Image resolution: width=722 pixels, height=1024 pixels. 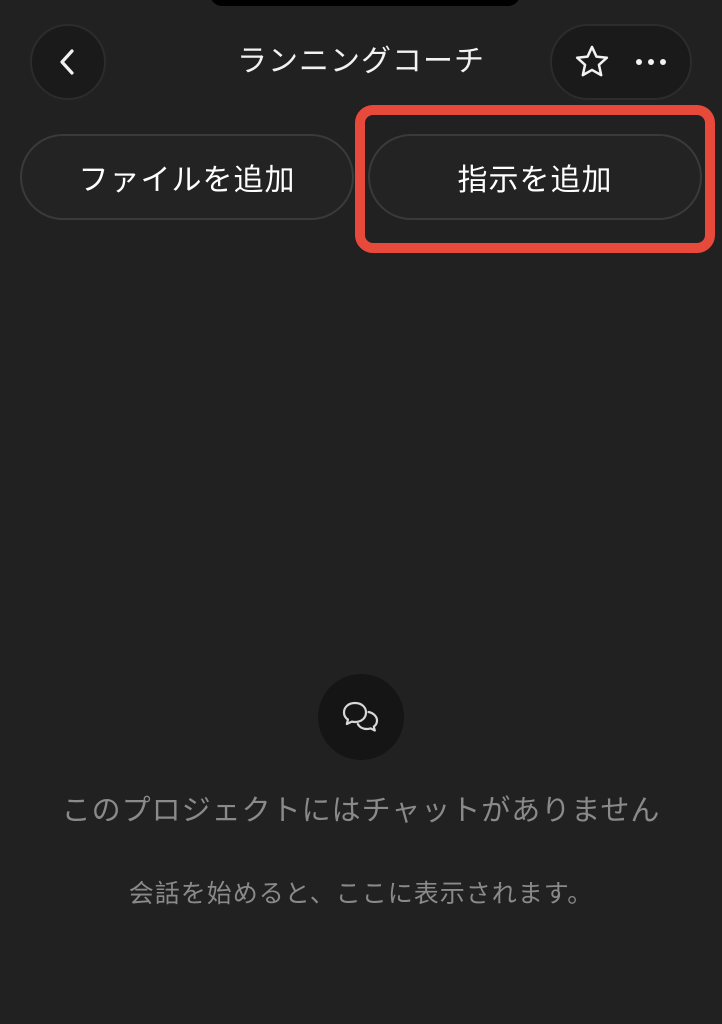 I want to click on empty-state-icon-container, so click(x=361, y=717).